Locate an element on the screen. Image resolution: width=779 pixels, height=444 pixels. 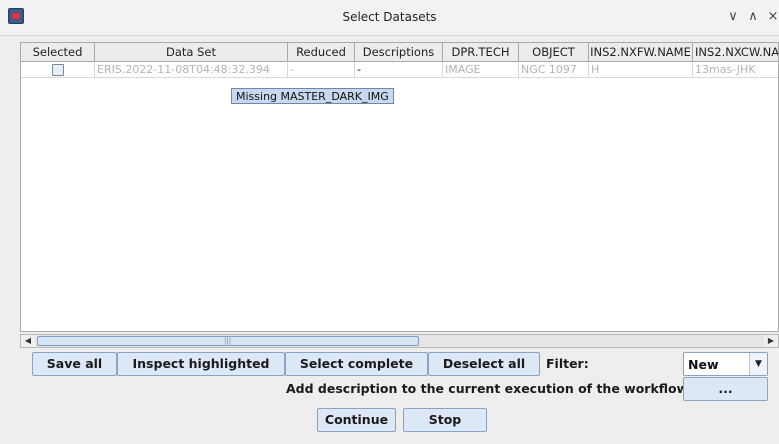
cell-object: NGC 1097 is located at coordinates (554, 70).